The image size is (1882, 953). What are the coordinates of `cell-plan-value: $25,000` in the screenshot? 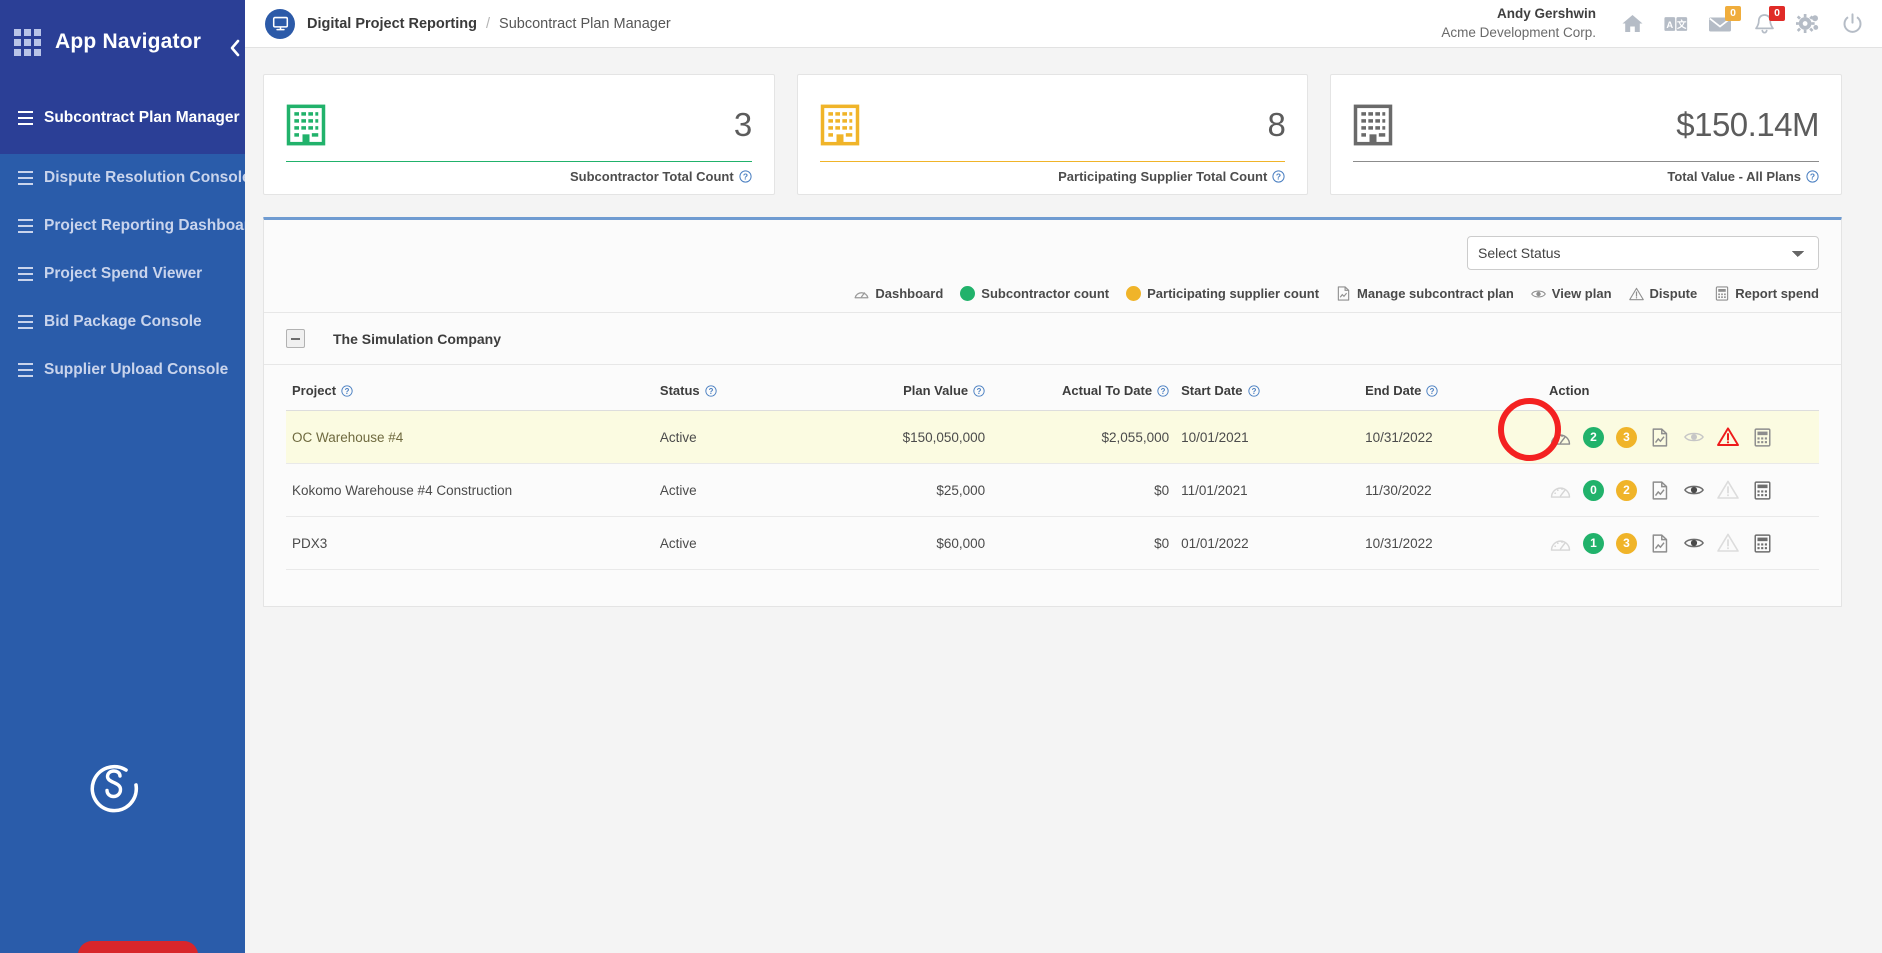 It's located at (899, 490).